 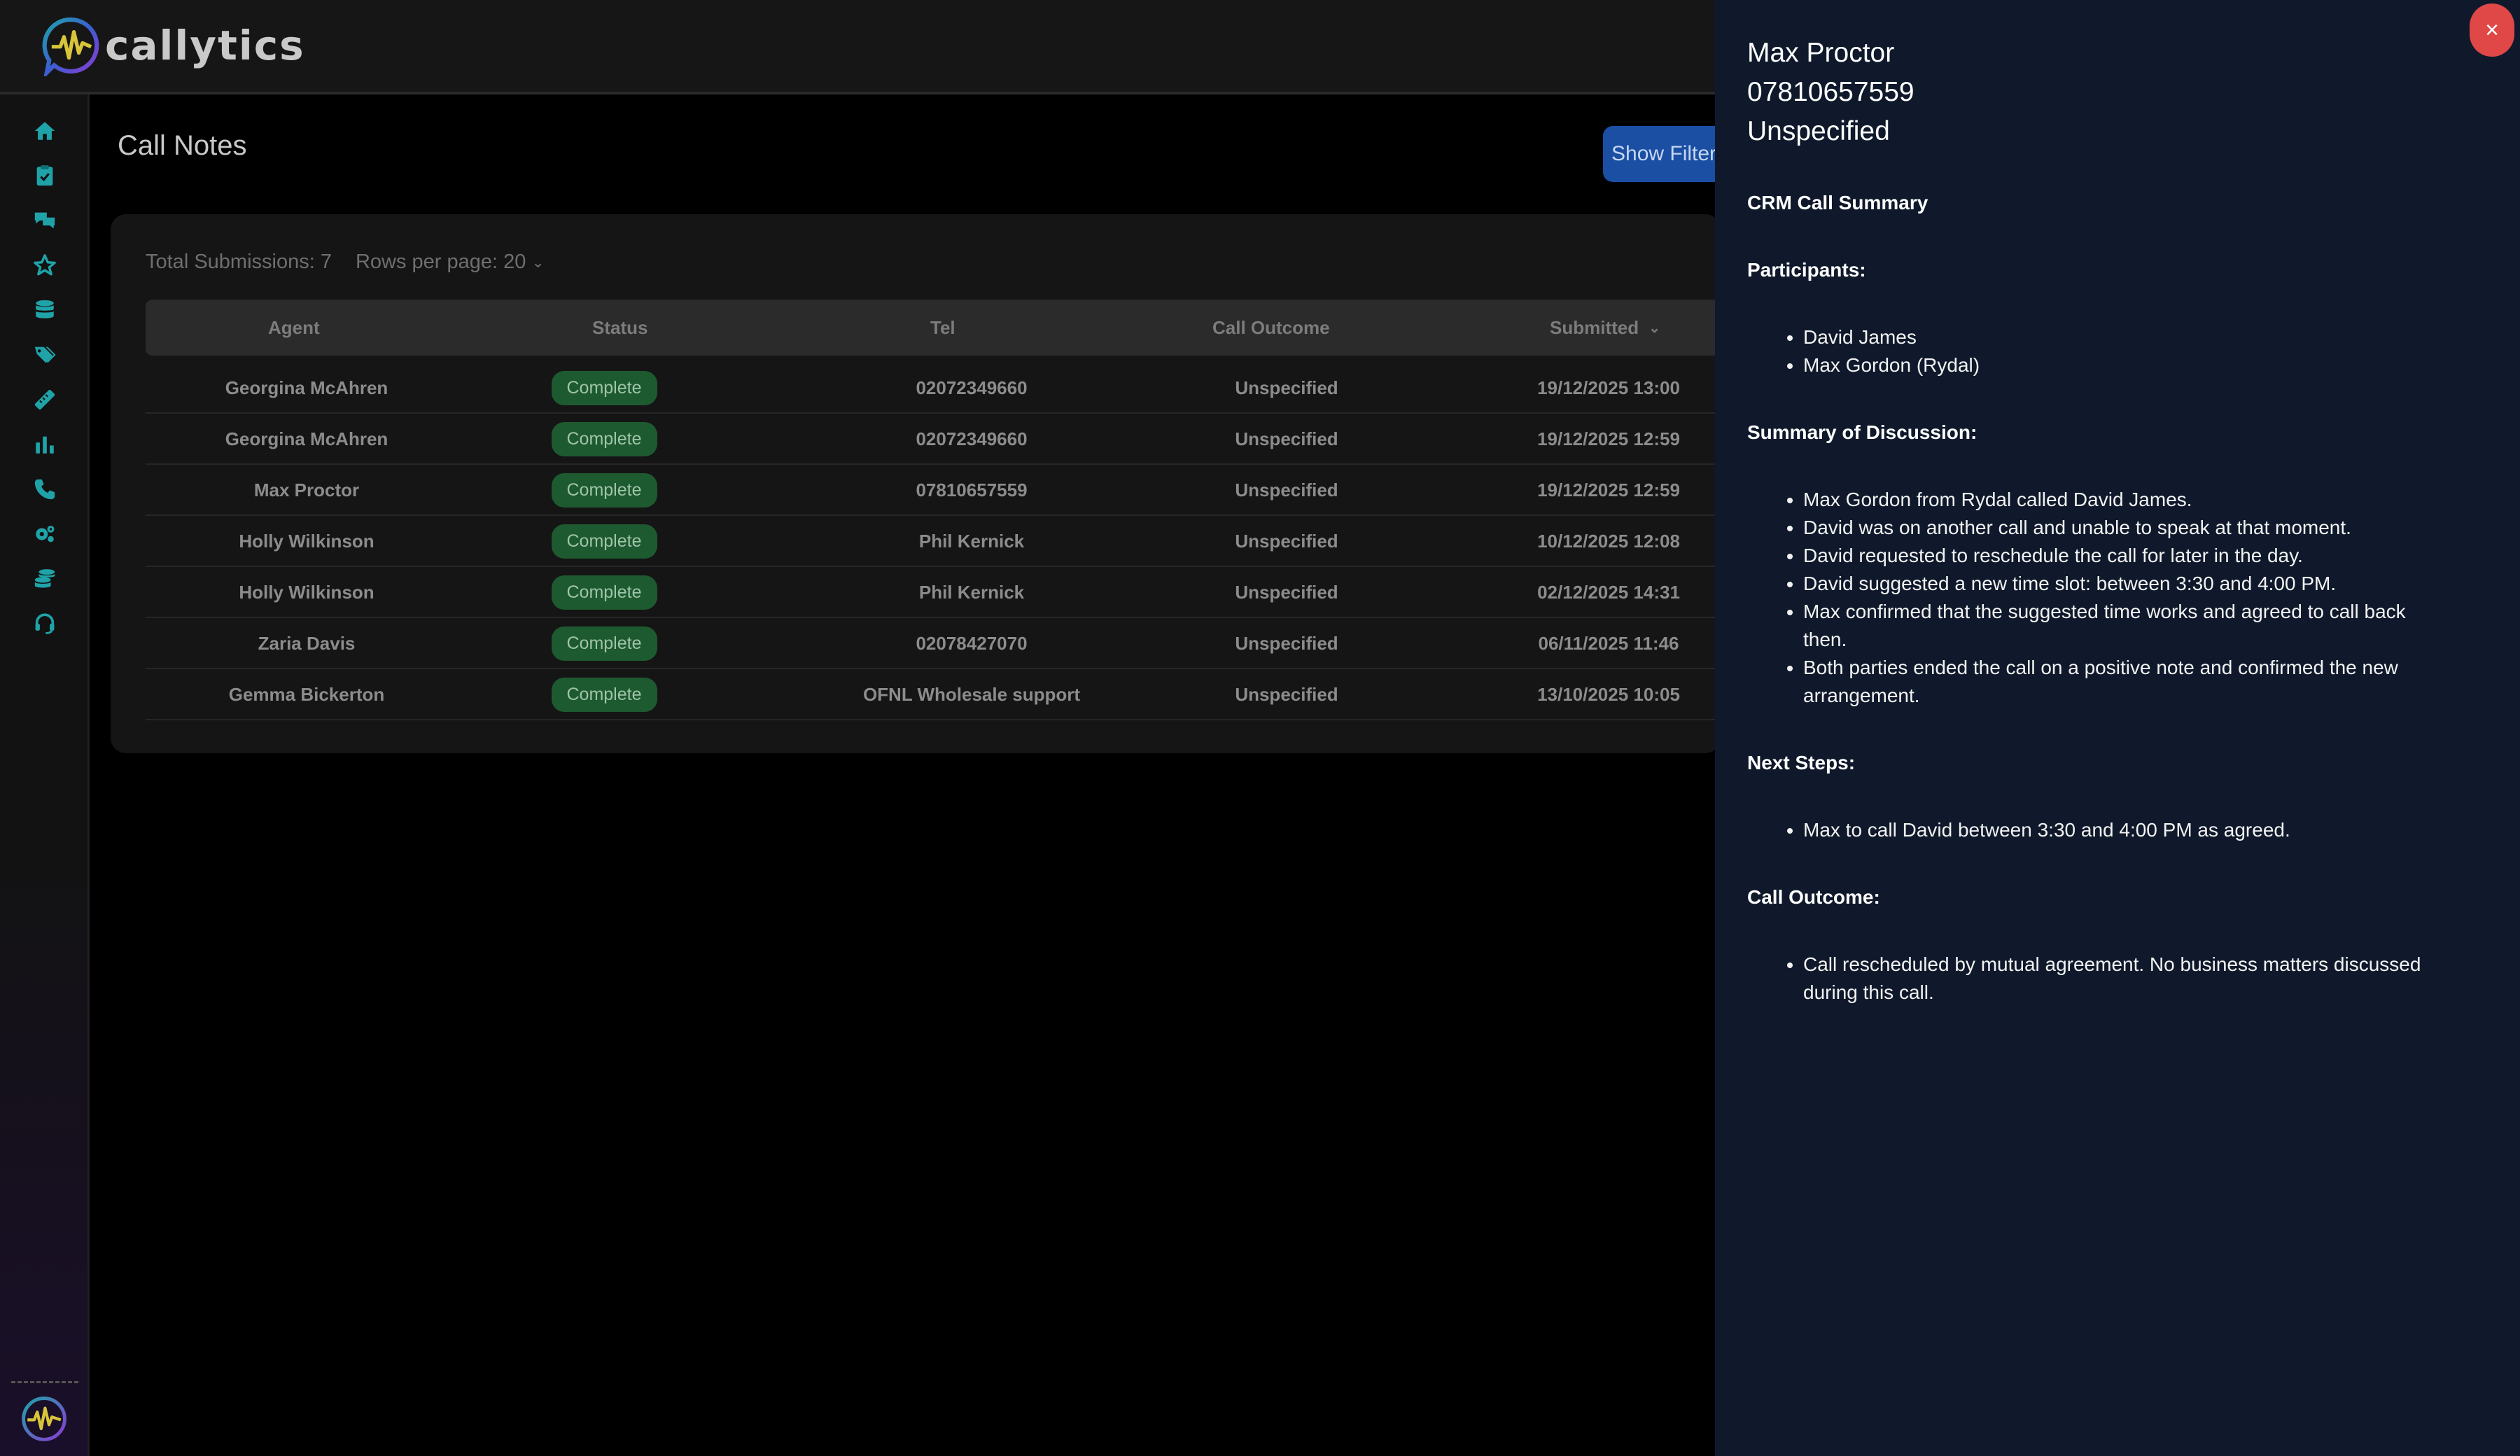 I want to click on cell-agent-text: Gemma Bickerton, so click(x=306, y=694).